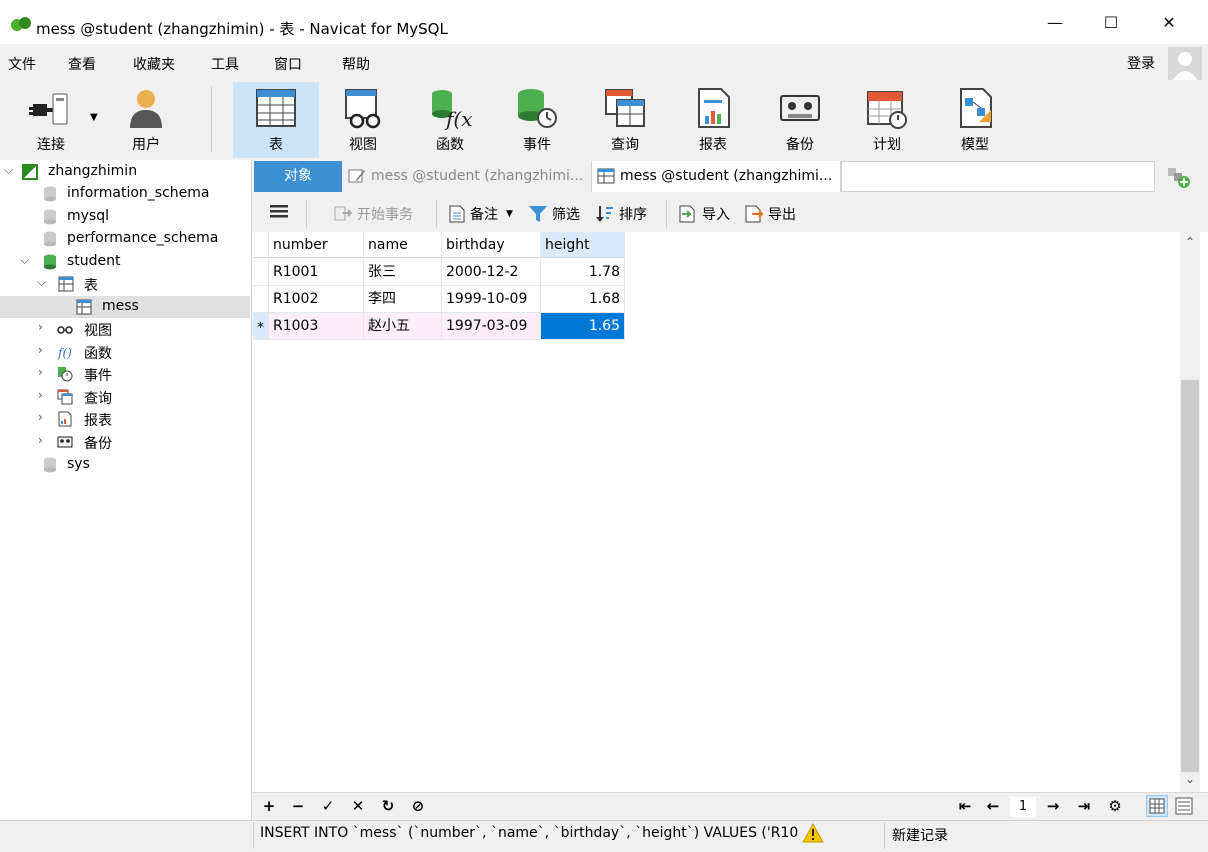 The width and height of the screenshot is (1208, 852). I want to click on connect-dropdown-icon: ▼, so click(94, 117).